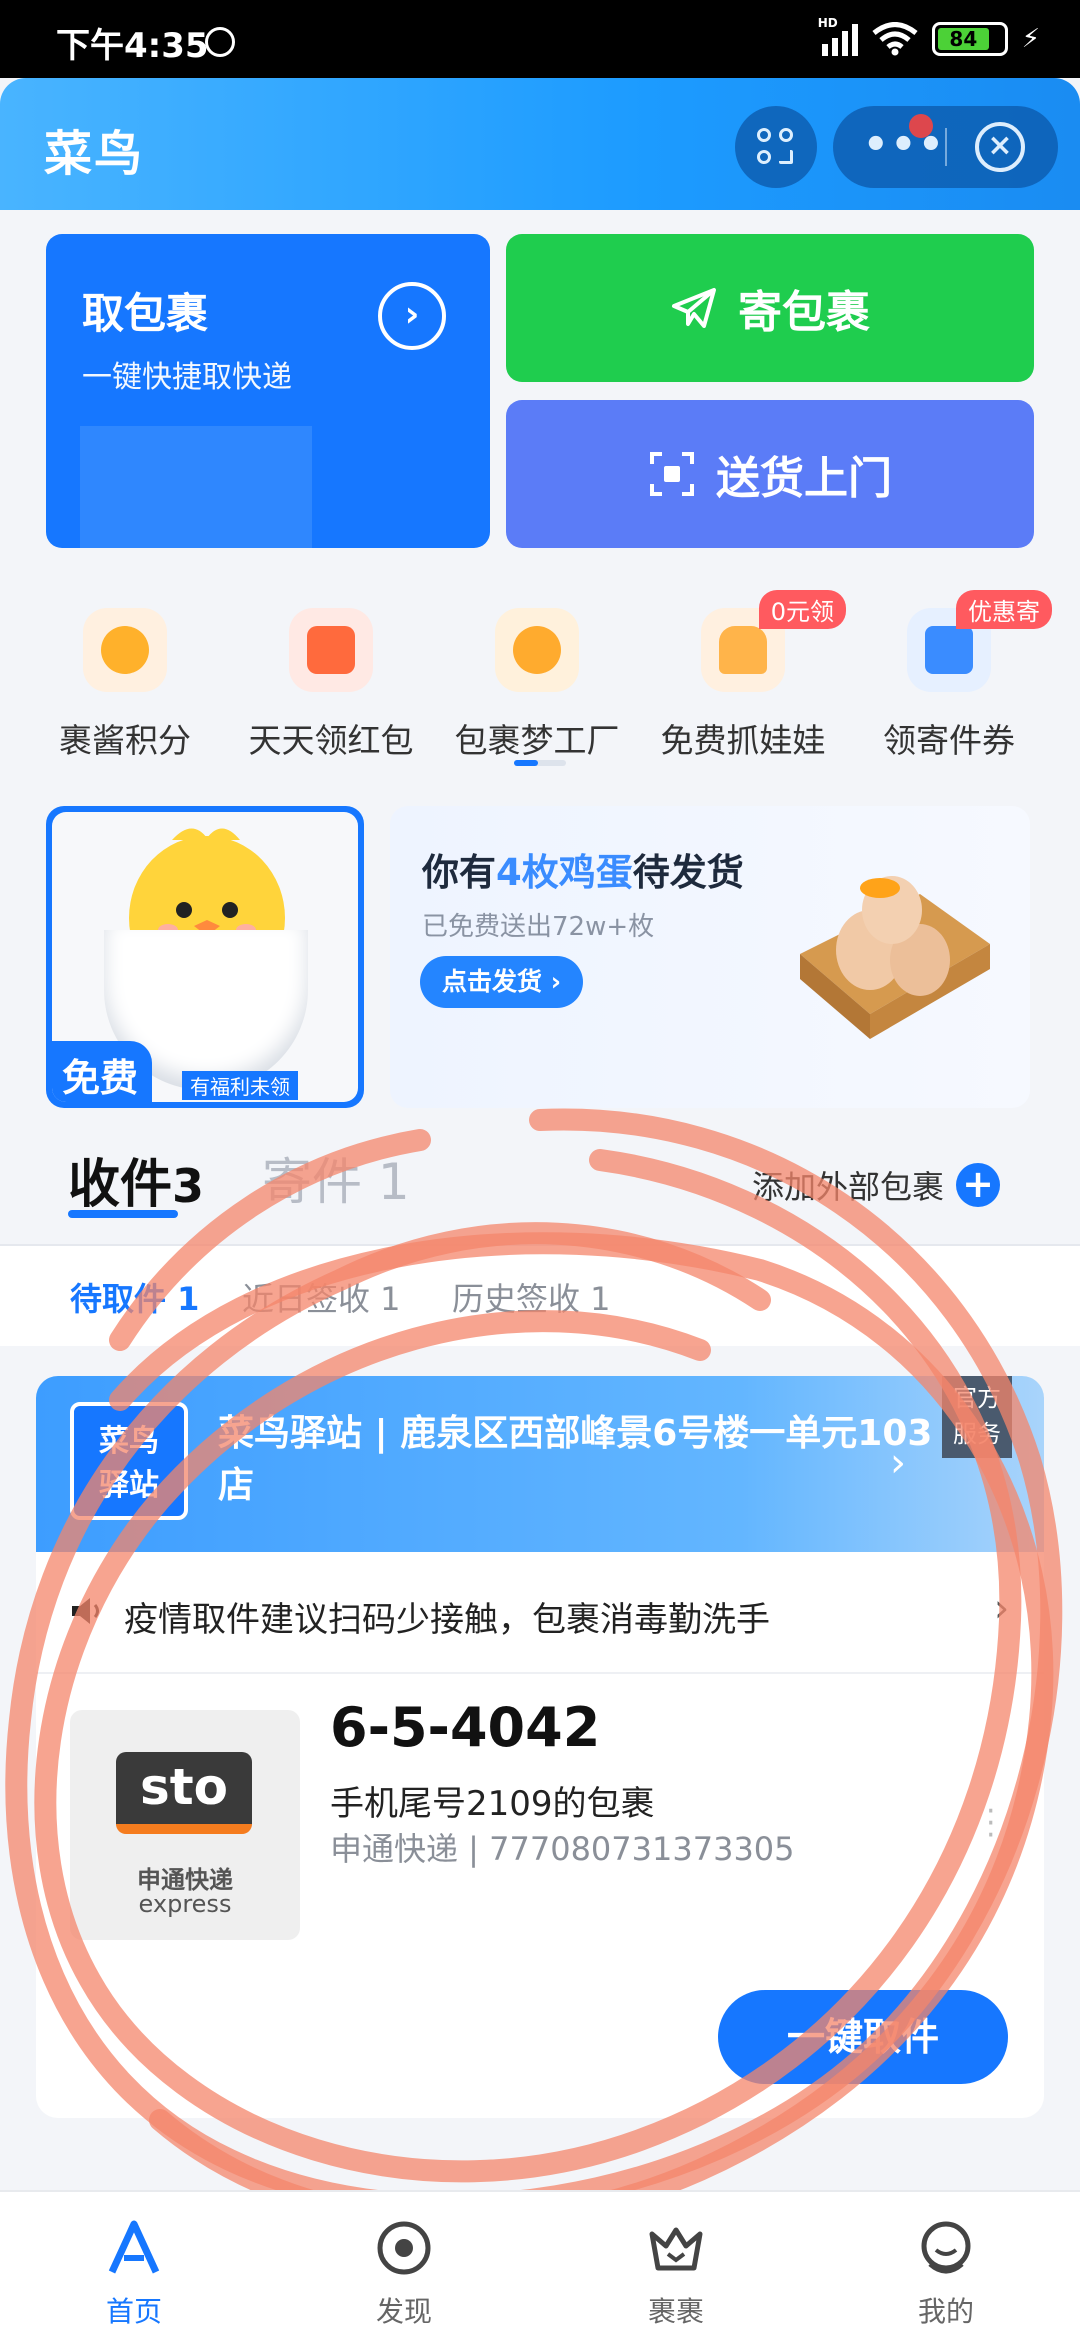 The image size is (1080, 2340). I want to click on bottom-navigation: 首页 发现 裹裹 我的, so click(540, 2265).